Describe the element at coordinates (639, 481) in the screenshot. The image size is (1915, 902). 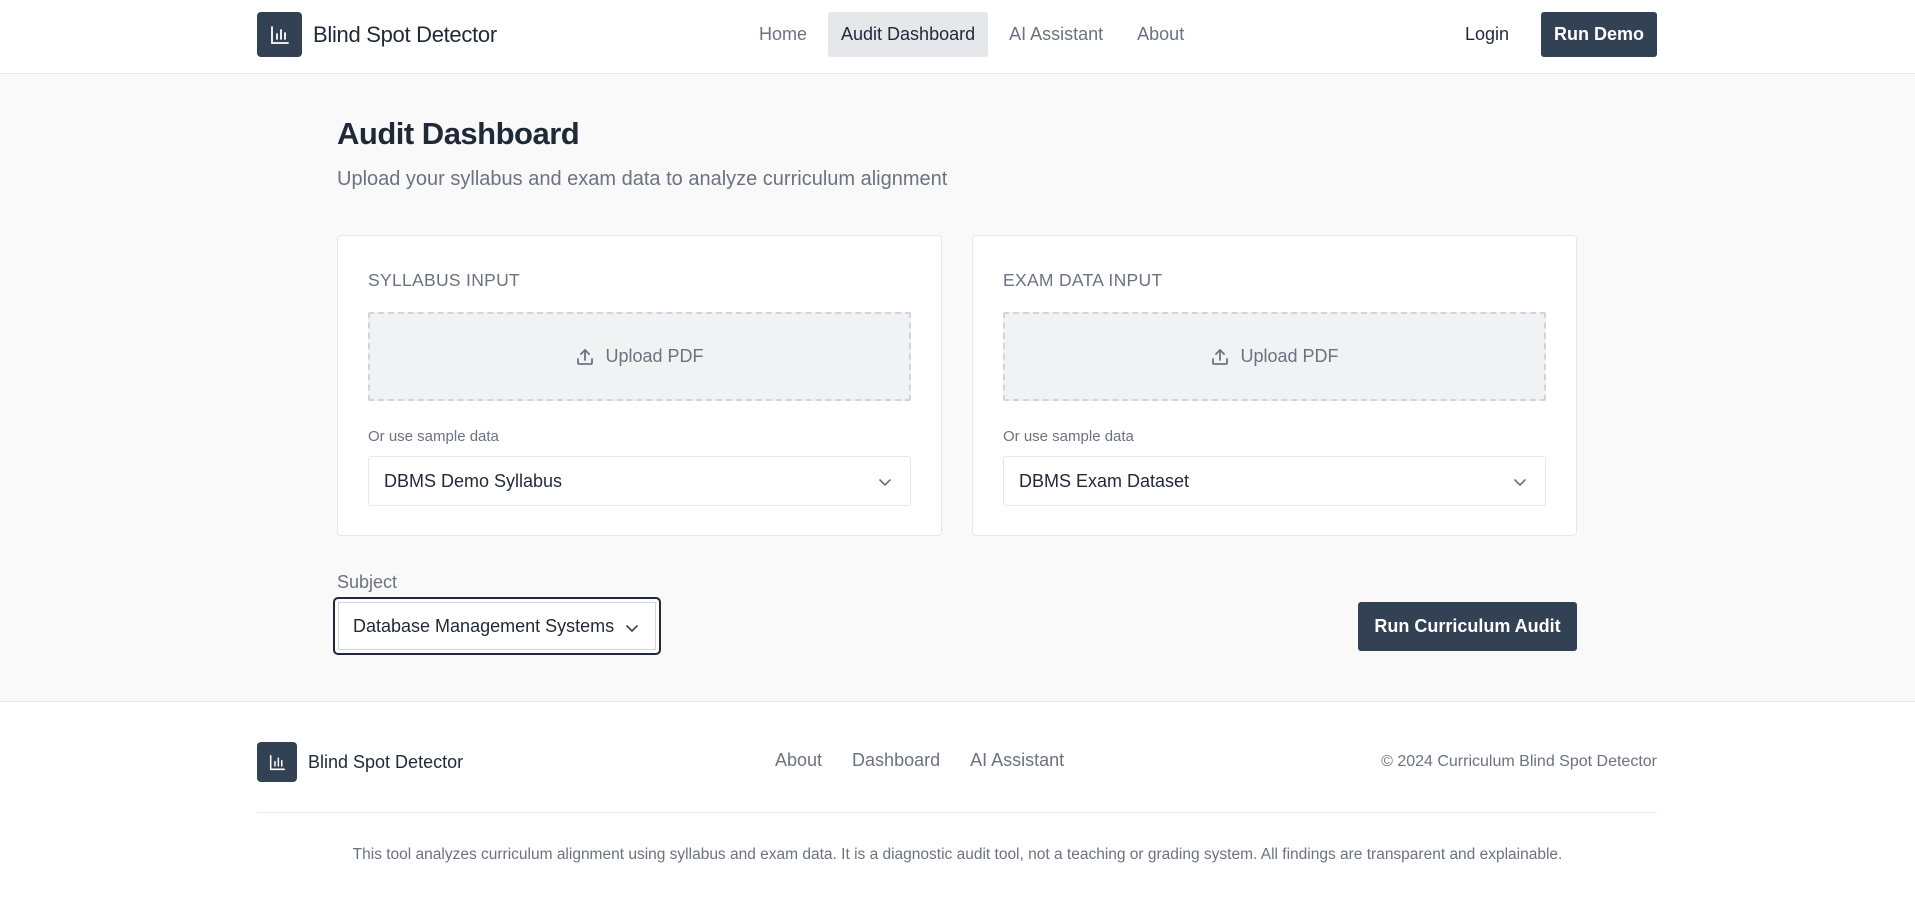
I see `syllabus-sample-select: DBMS Demo Syllabus` at that location.